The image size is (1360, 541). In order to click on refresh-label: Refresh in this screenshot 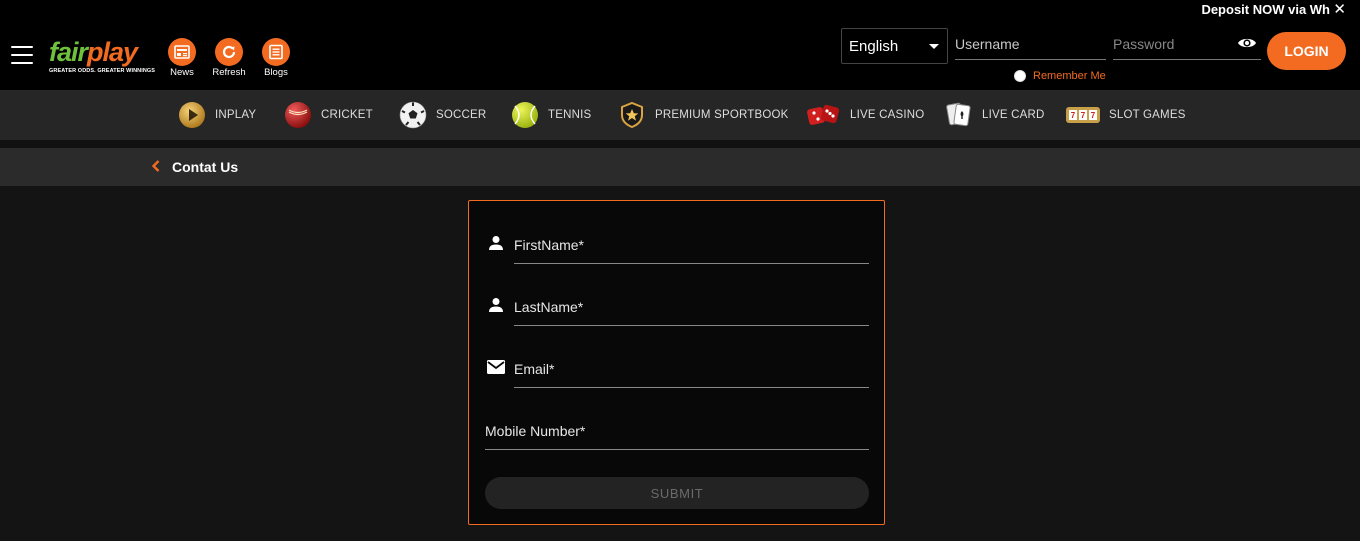, I will do `click(229, 72)`.